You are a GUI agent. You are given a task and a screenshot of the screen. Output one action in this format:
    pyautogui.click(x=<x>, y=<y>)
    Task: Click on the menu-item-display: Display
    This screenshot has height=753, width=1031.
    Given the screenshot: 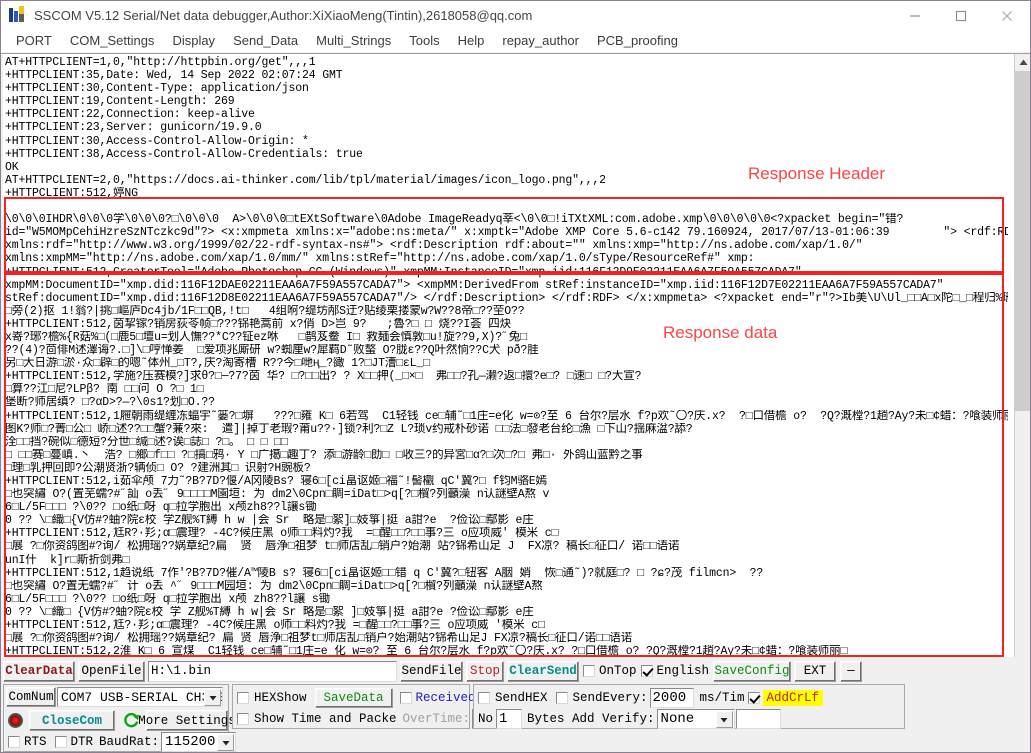 What is the action you would take?
    pyautogui.click(x=193, y=41)
    